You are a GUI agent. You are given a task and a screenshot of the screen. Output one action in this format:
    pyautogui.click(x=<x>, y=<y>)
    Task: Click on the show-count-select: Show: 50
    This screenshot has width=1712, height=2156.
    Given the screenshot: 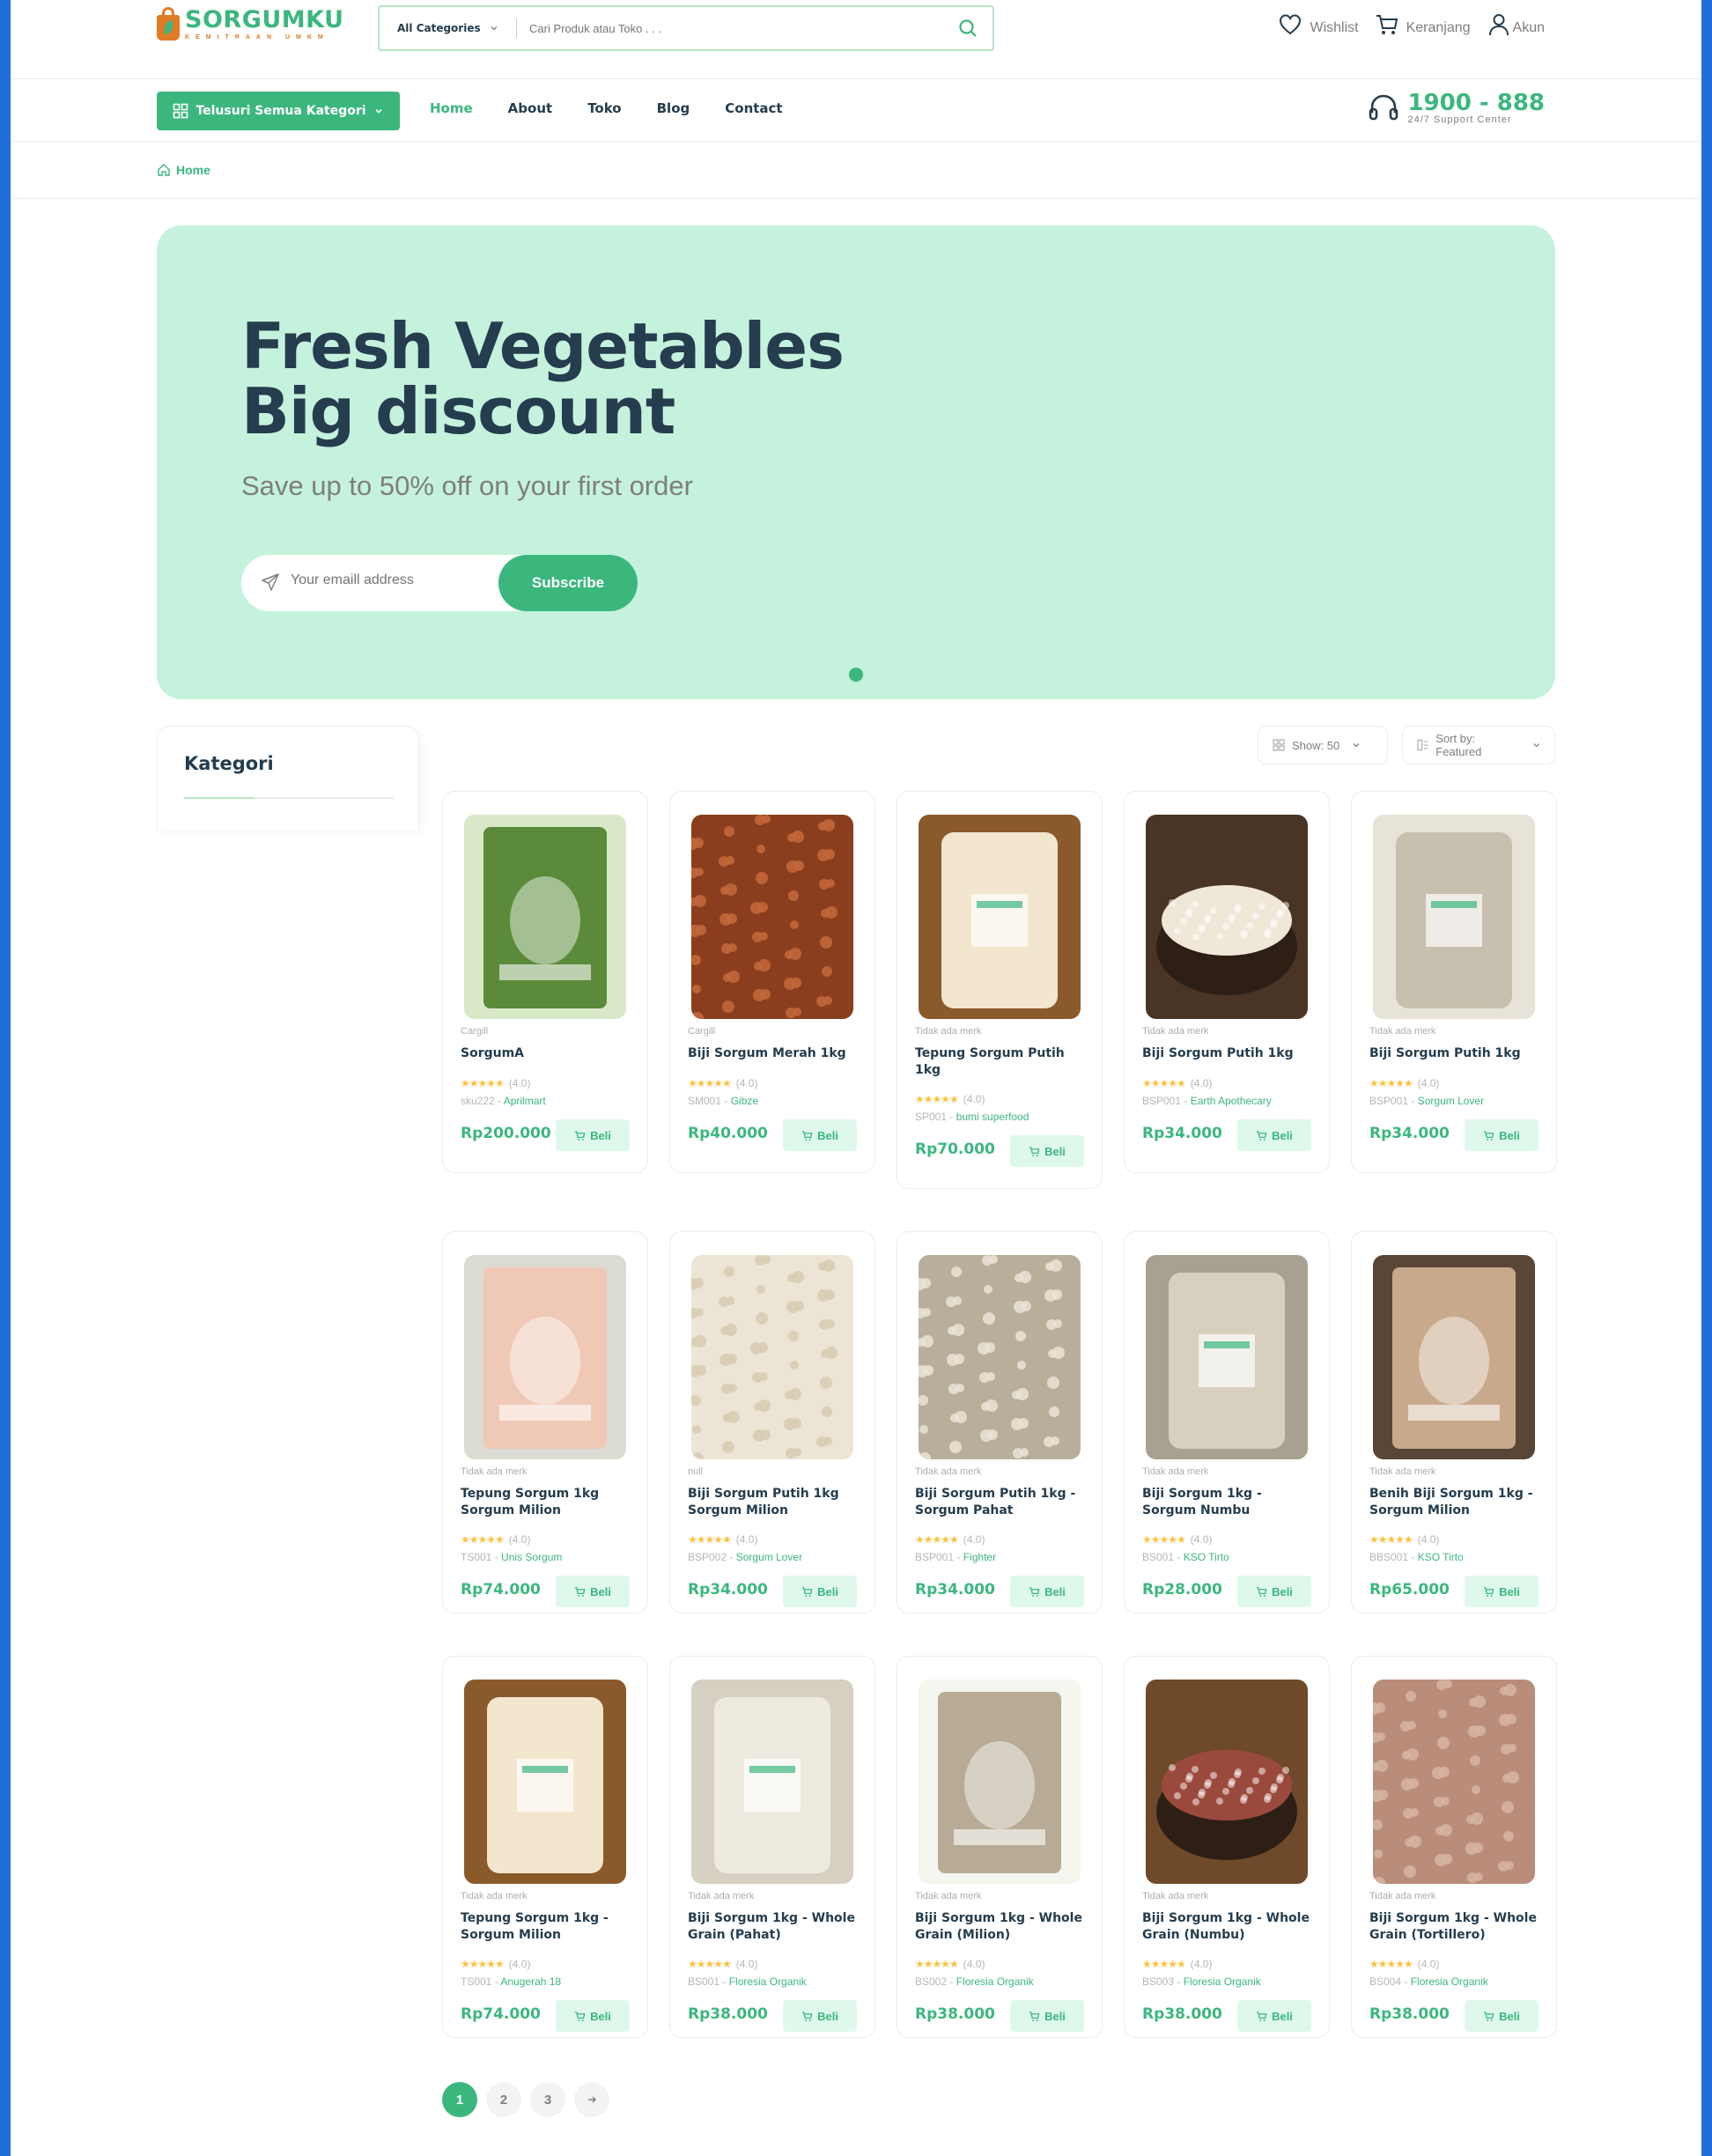 What is the action you would take?
    pyautogui.click(x=1323, y=745)
    